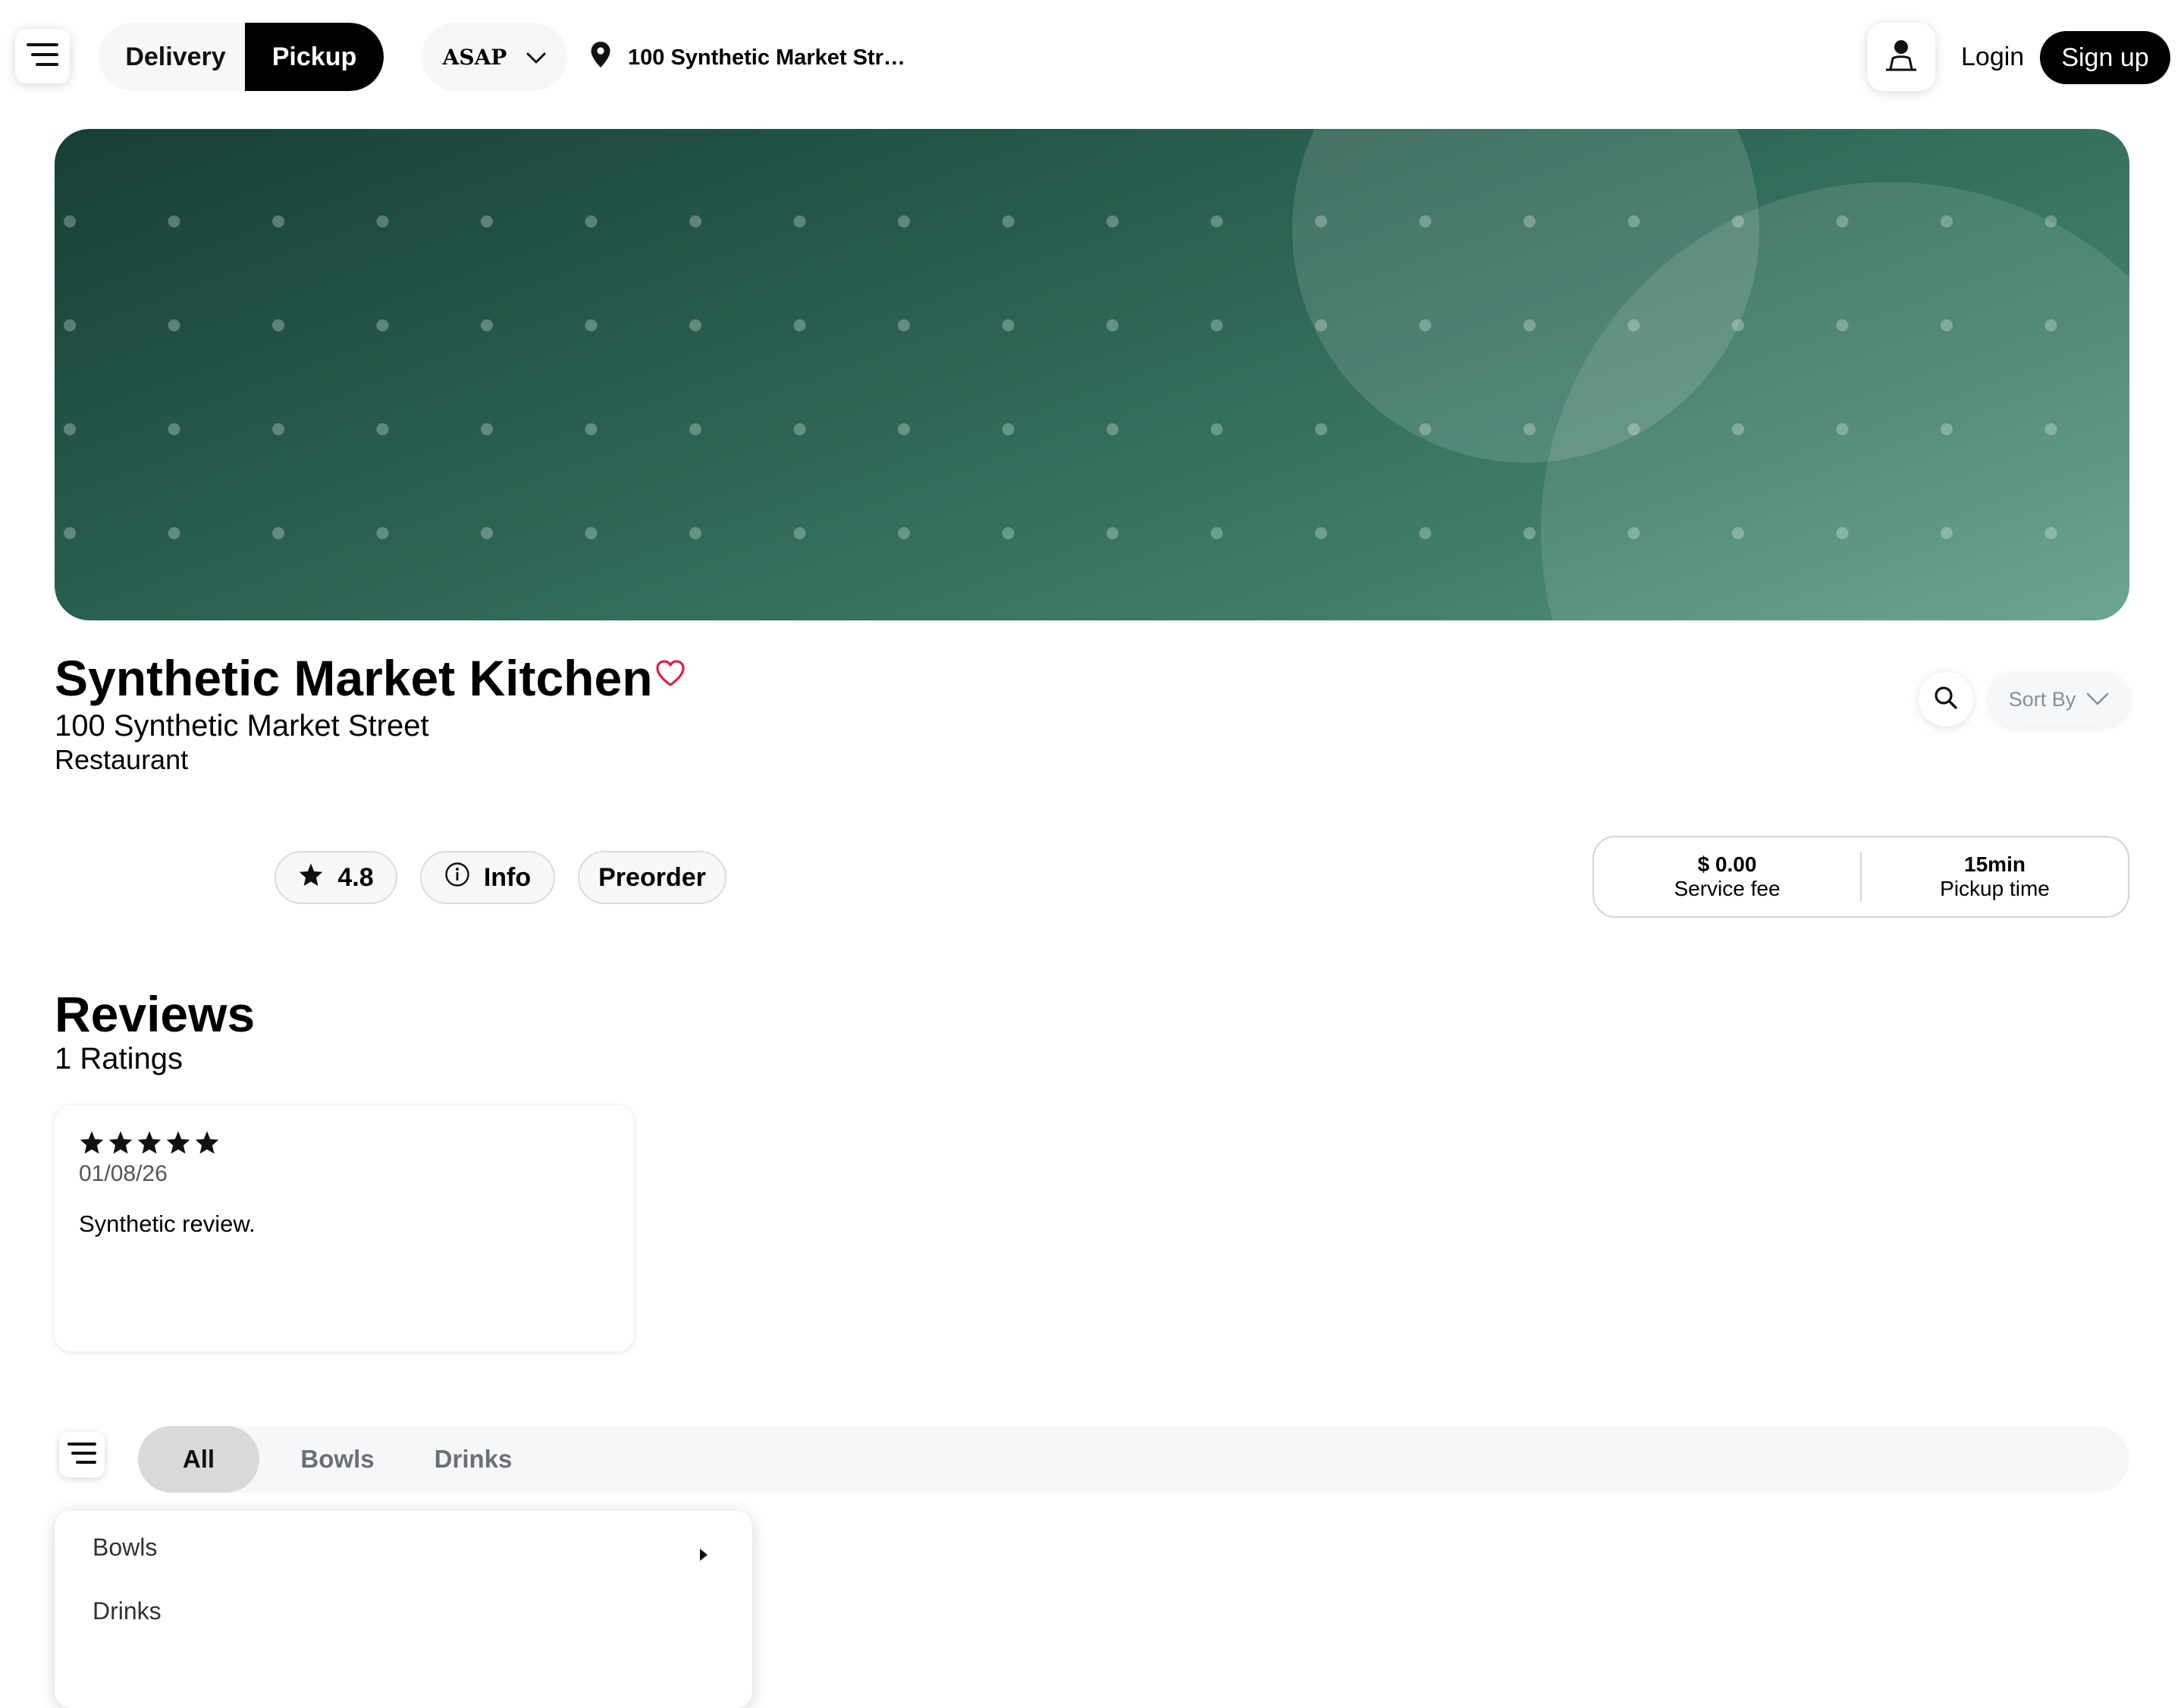  I want to click on service-fee: $ 0.00 Service fee, so click(1727, 876).